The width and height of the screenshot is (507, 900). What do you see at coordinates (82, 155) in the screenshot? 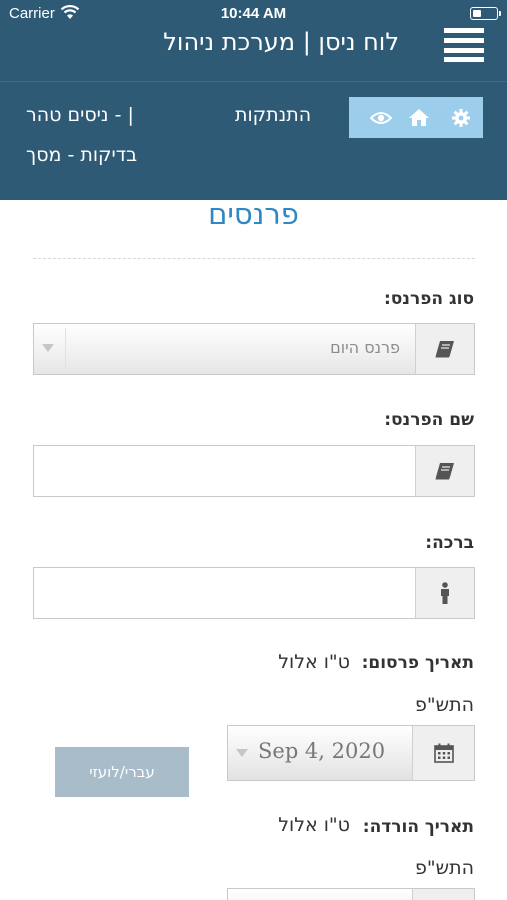
I see `org-screen-label: בדיקות - מסך` at bounding box center [82, 155].